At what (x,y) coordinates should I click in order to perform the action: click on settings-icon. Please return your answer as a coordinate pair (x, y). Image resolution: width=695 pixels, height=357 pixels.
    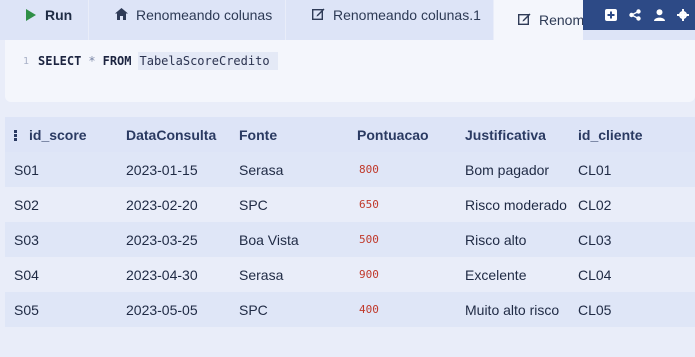
    Looking at the image, I should click on (683, 15).